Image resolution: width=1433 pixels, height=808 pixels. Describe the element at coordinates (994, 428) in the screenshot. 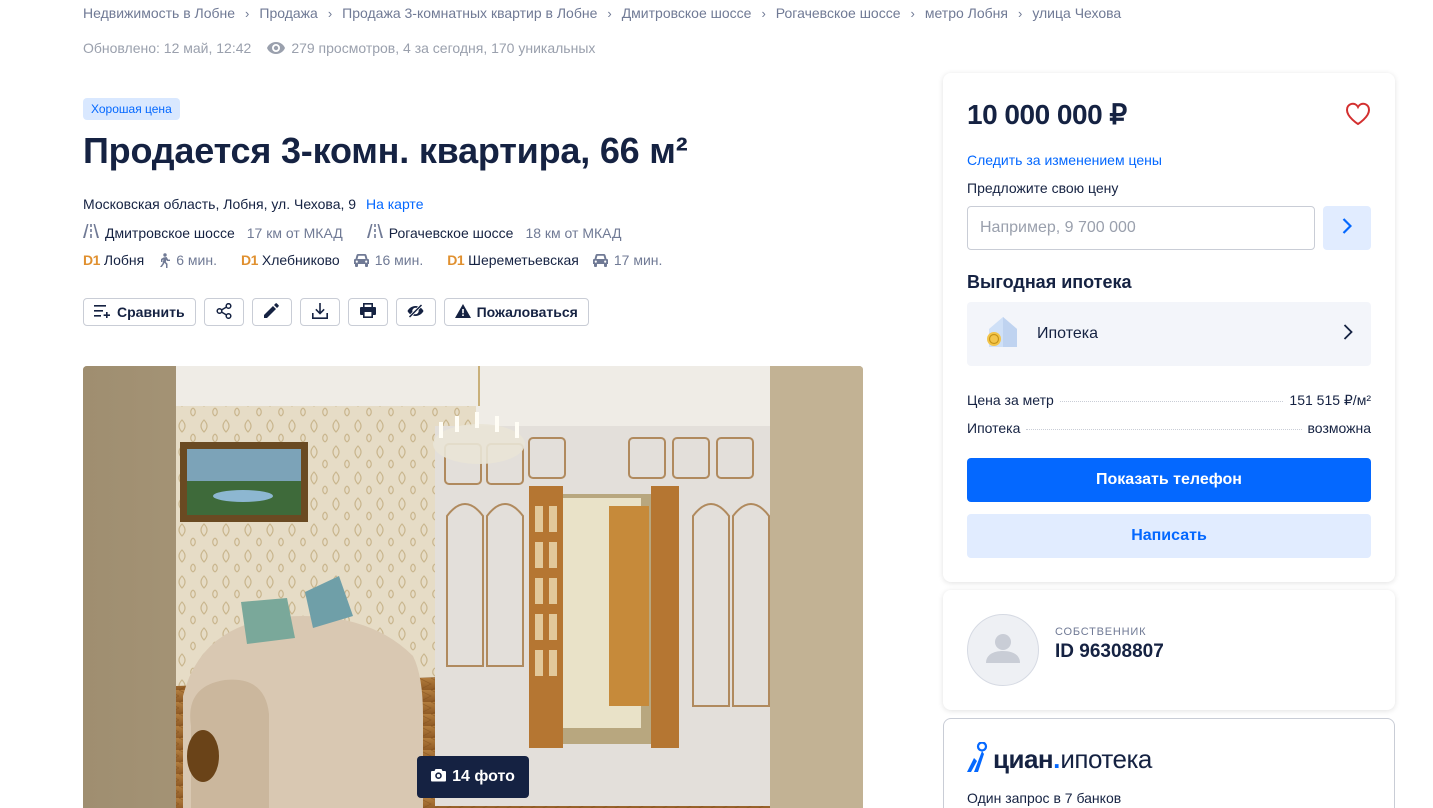

I see `spec-label: Ипотека` at that location.